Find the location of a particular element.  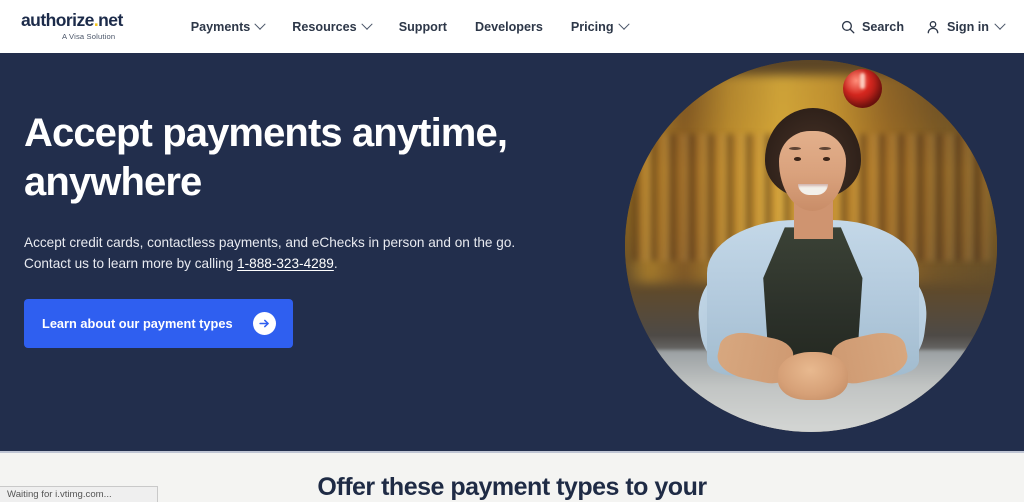

search-icon is located at coordinates (848, 26).